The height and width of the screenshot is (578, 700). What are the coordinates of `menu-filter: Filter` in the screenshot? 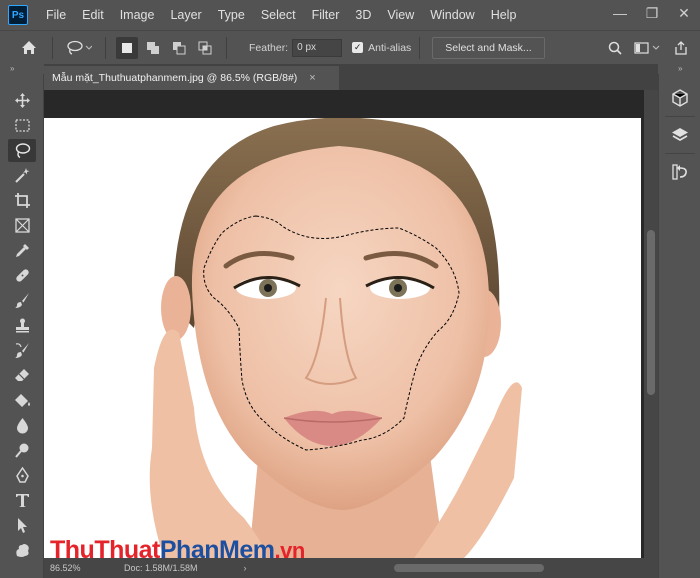 It's located at (326, 15).